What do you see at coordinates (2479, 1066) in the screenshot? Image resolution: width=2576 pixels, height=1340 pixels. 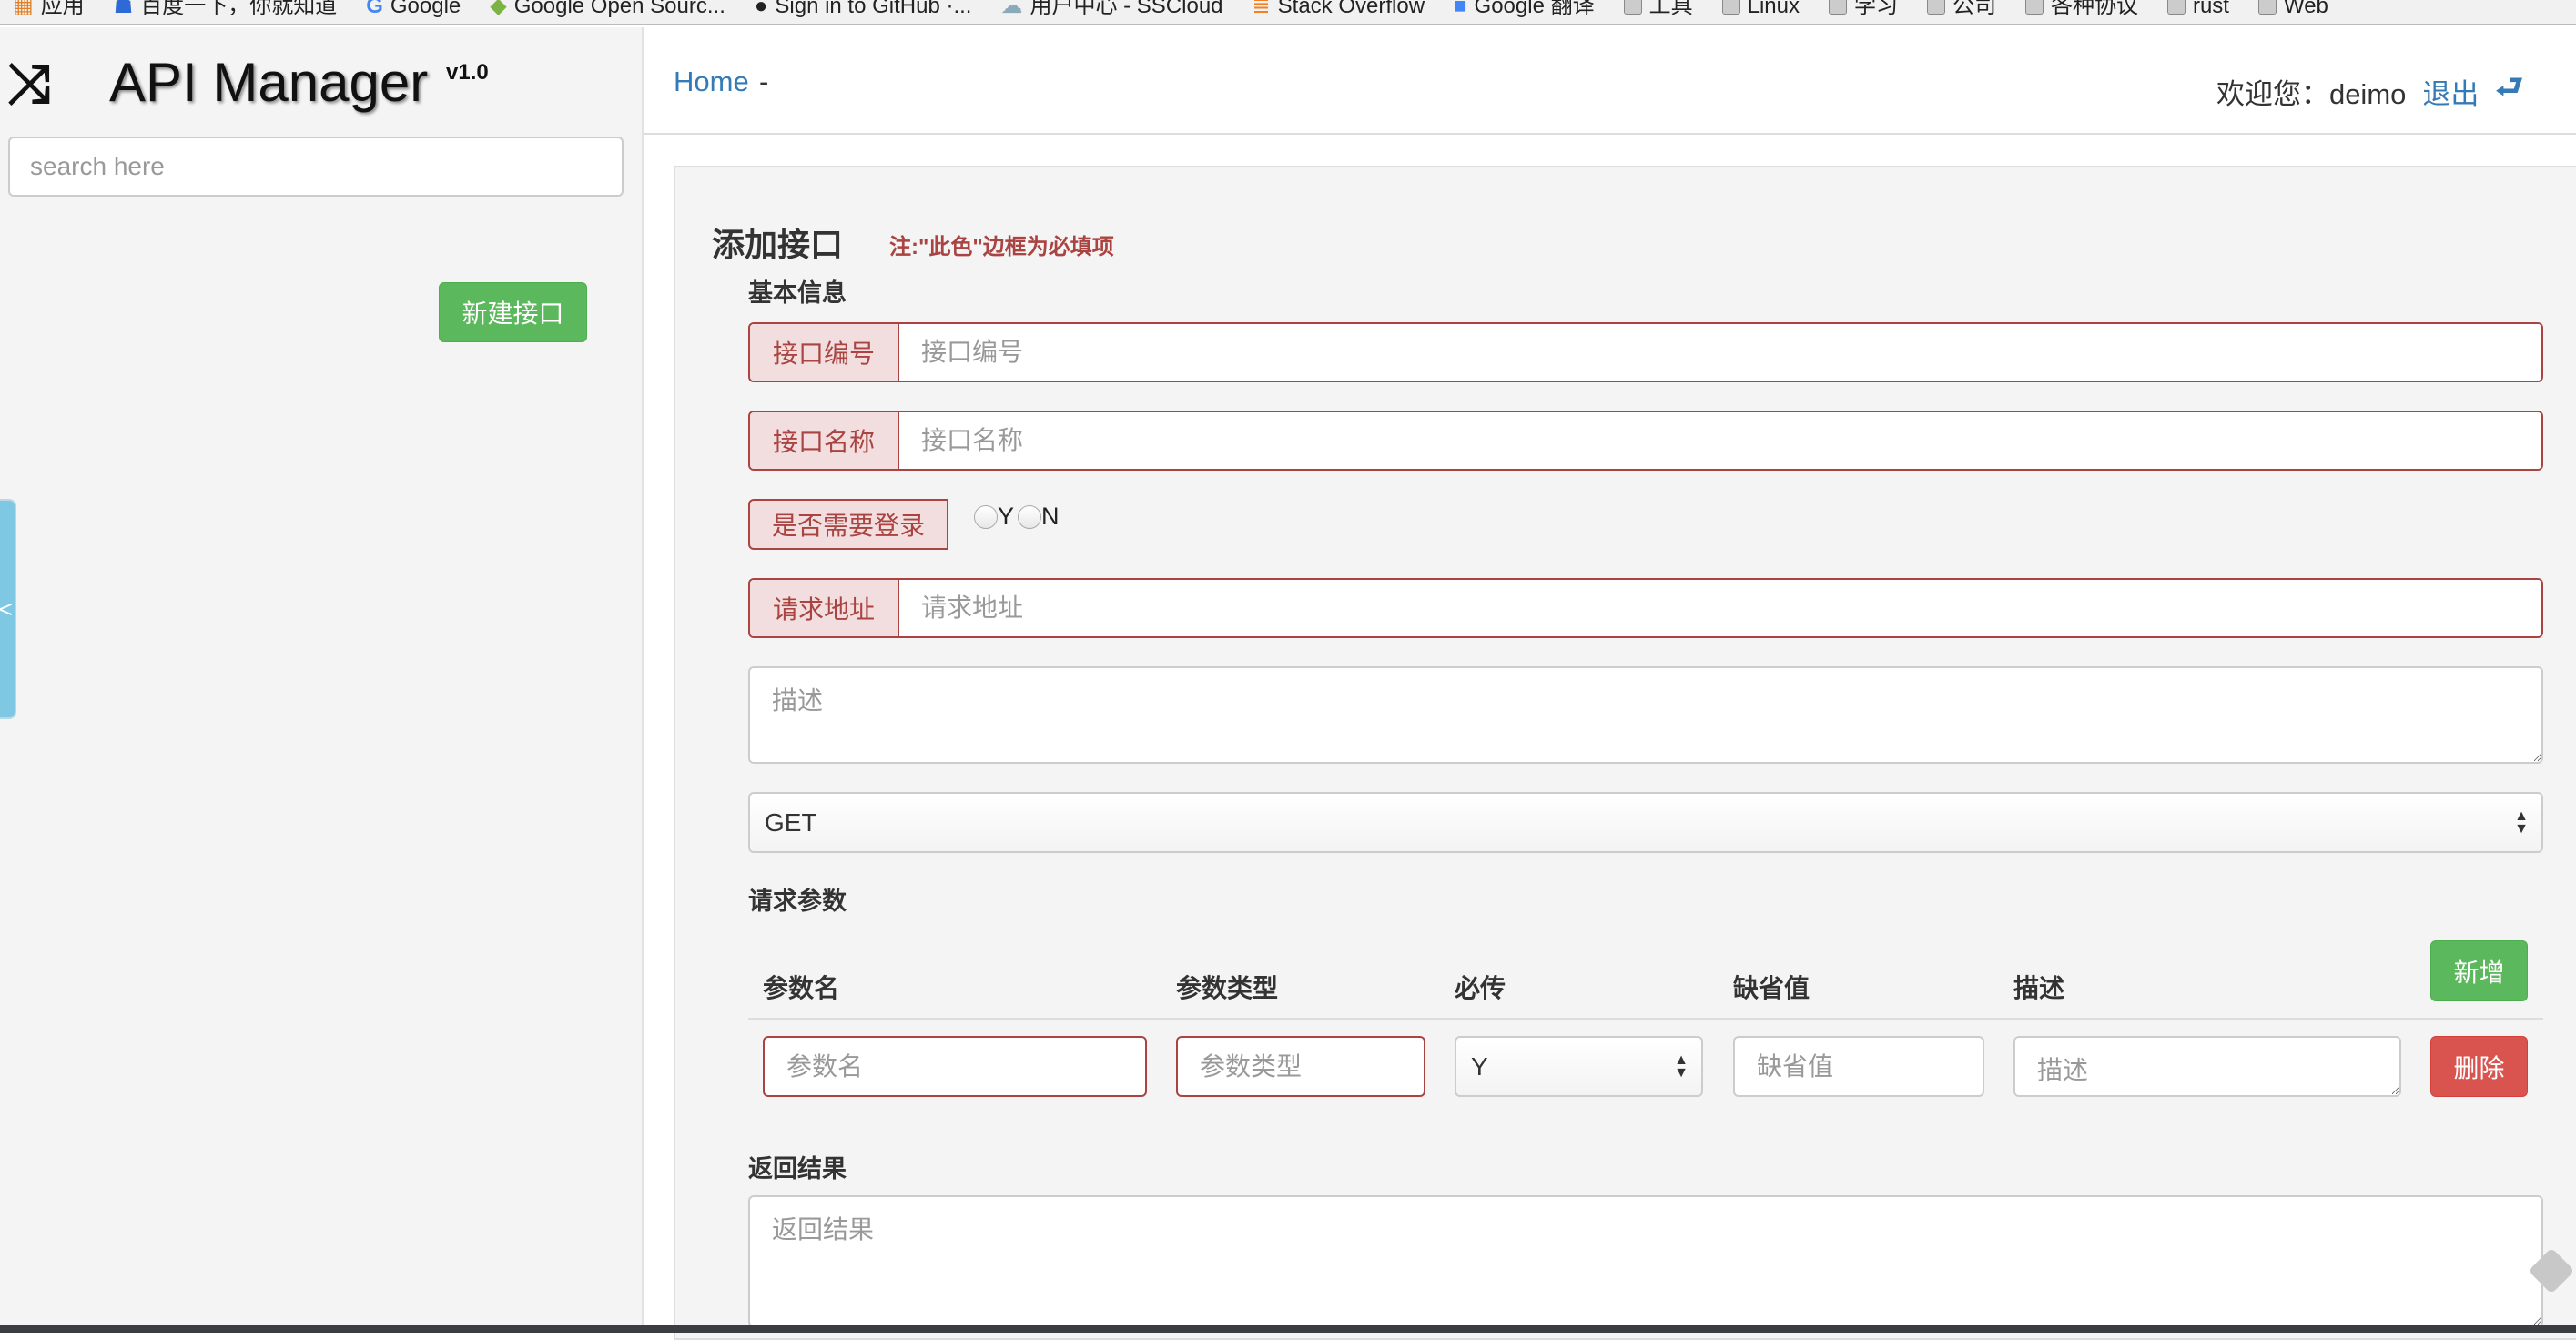 I see `delete-param-button: 删除` at bounding box center [2479, 1066].